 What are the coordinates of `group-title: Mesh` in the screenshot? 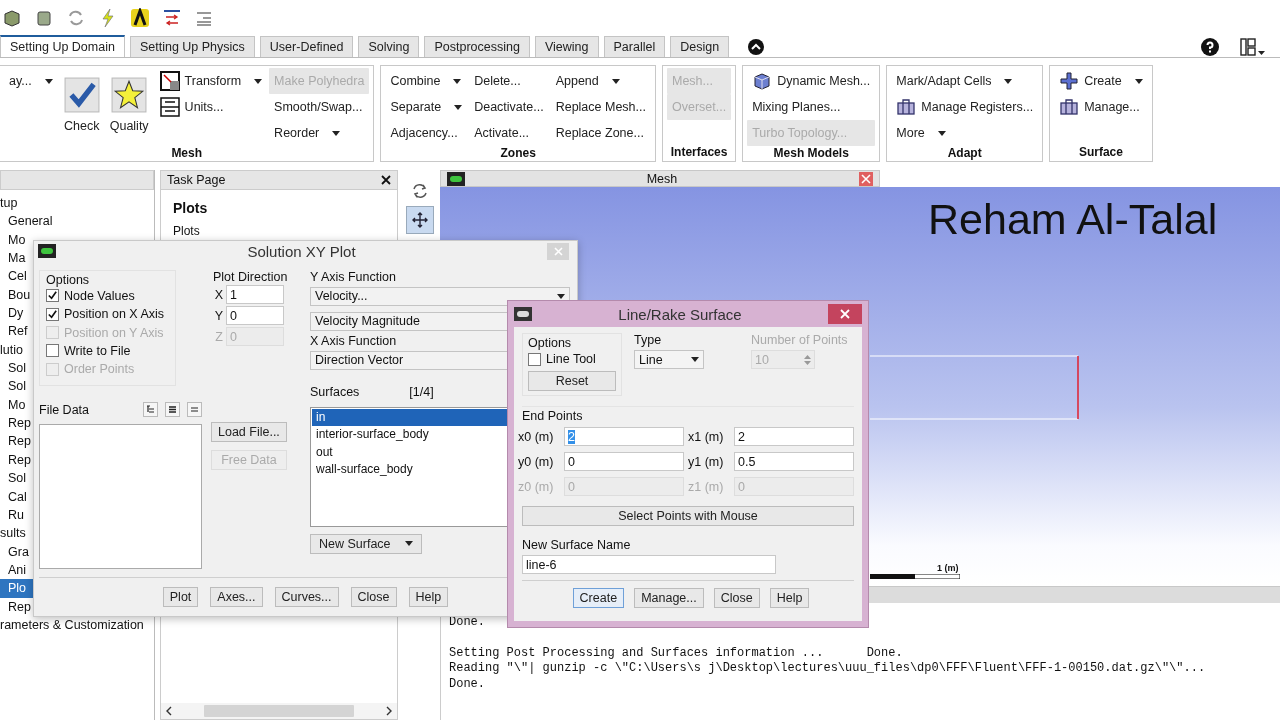 It's located at (187, 153).